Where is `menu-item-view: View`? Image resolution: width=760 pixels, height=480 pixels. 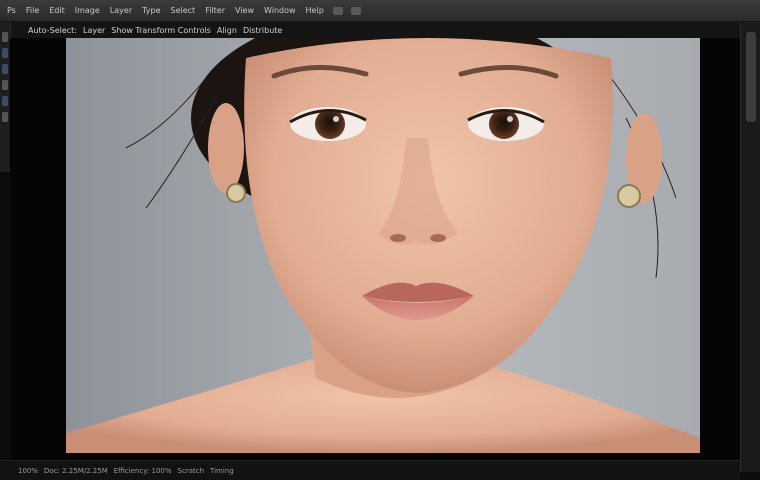 menu-item-view: View is located at coordinates (244, 10).